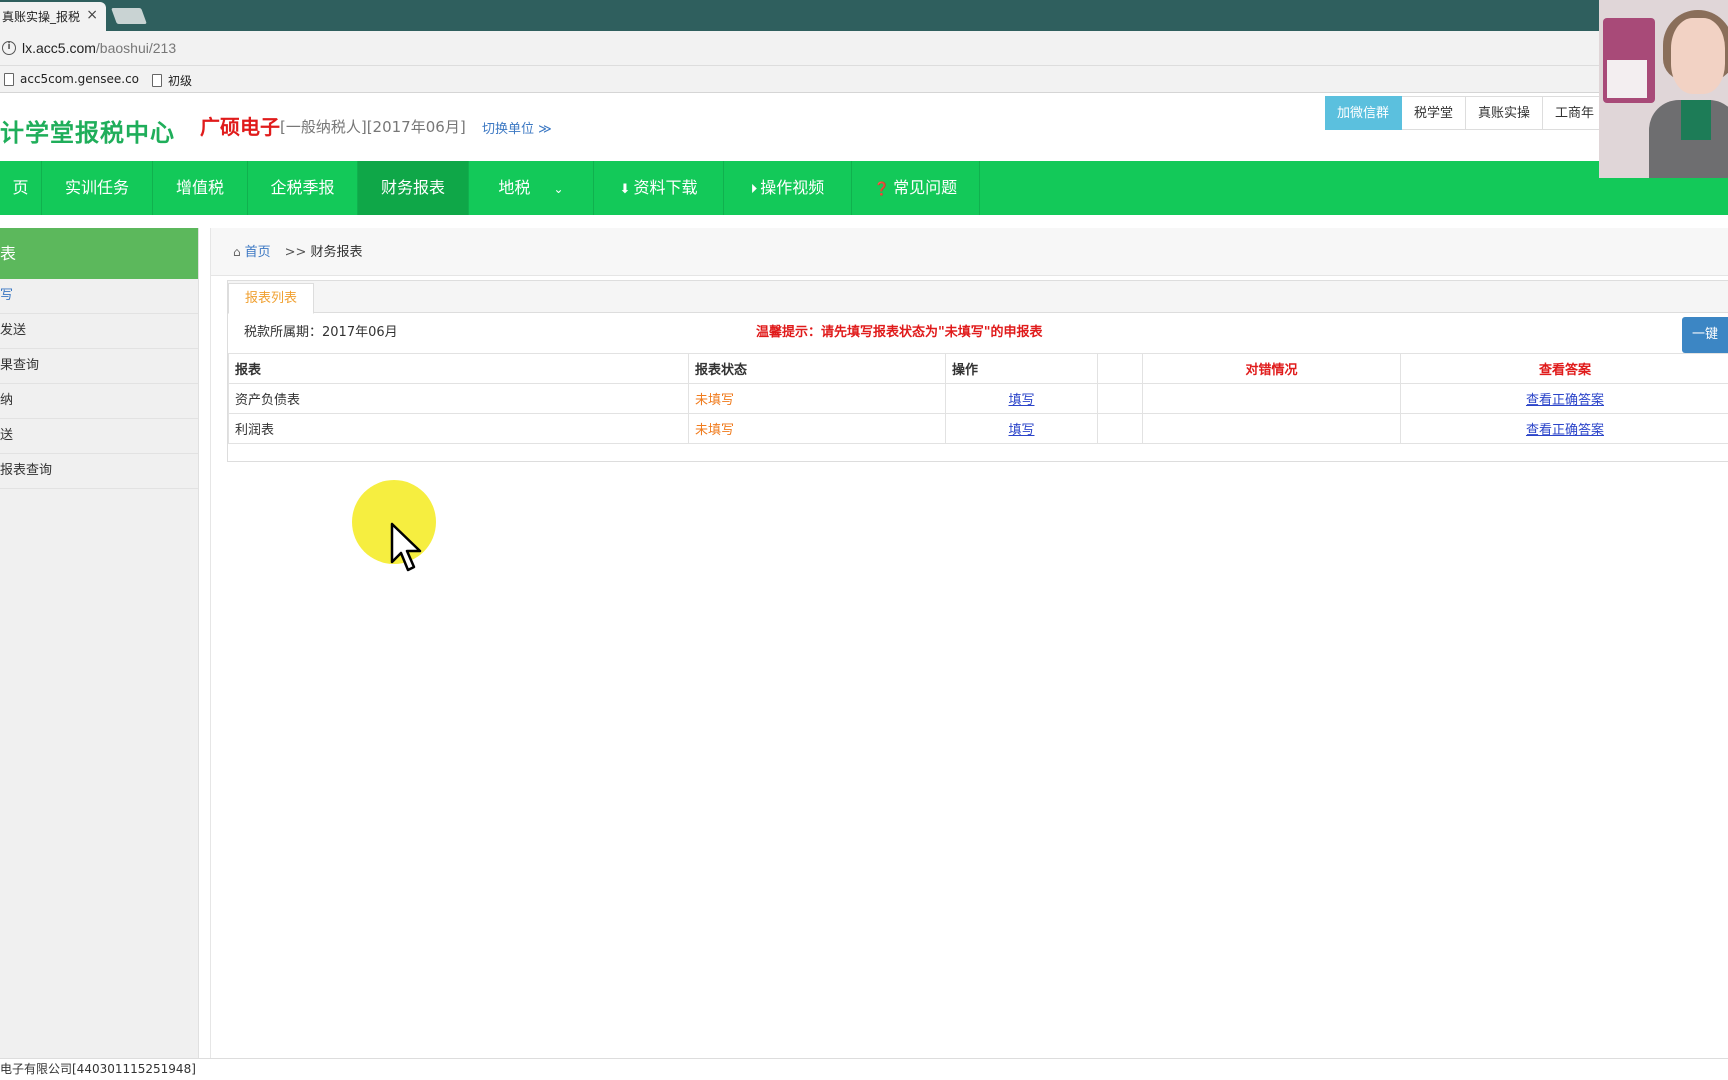 This screenshot has height=1080, width=1728. I want to click on real-practice-link: 真账实操, so click(1505, 113).